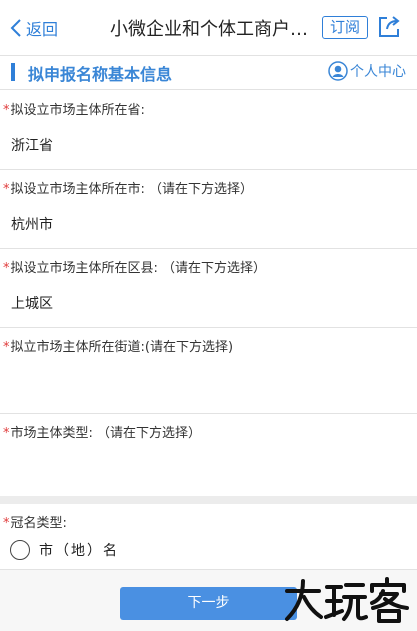  I want to click on district-label-text: 拟设立市场主体所在区县: （请在下方选择）, so click(138, 268).